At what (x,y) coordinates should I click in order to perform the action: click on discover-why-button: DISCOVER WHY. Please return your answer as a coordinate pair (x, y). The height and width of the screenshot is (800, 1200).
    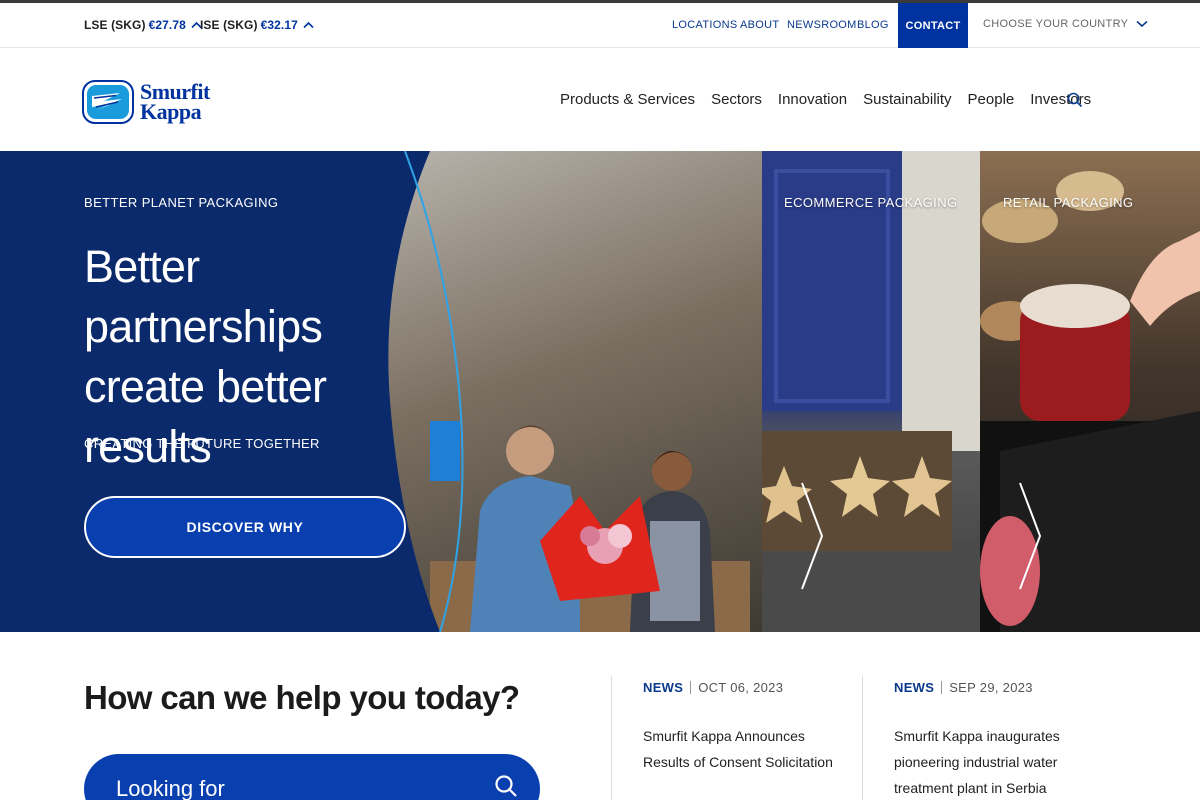
    Looking at the image, I should click on (245, 527).